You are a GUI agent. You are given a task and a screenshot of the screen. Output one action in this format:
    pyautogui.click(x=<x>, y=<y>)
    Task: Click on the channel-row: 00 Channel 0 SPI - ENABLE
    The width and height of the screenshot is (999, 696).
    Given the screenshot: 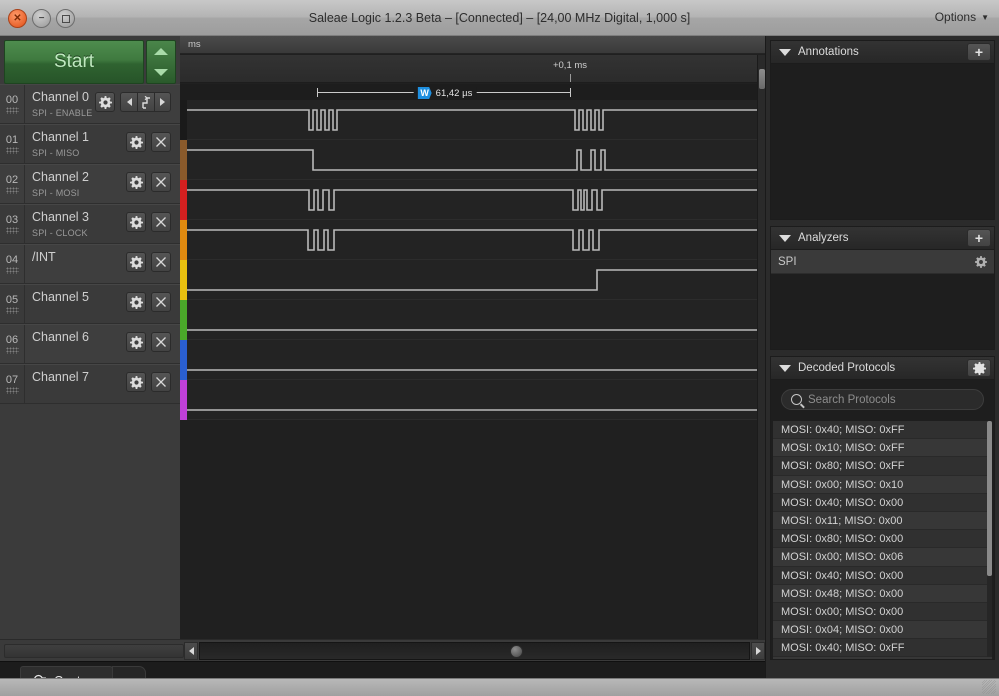 What is the action you would take?
    pyautogui.click(x=90, y=104)
    